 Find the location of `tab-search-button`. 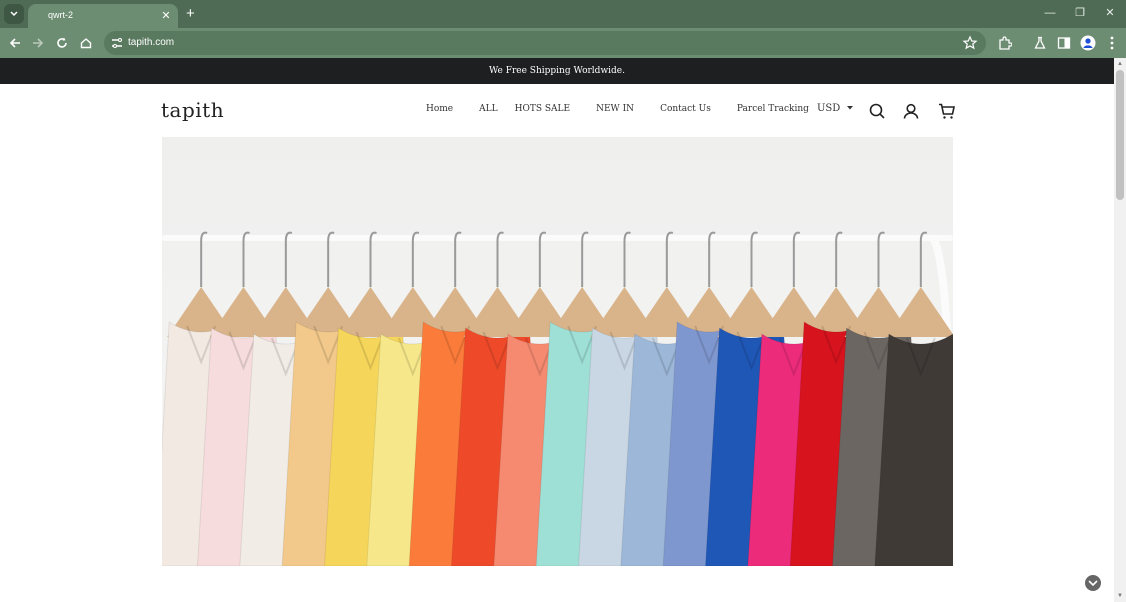

tab-search-button is located at coordinates (14, 14).